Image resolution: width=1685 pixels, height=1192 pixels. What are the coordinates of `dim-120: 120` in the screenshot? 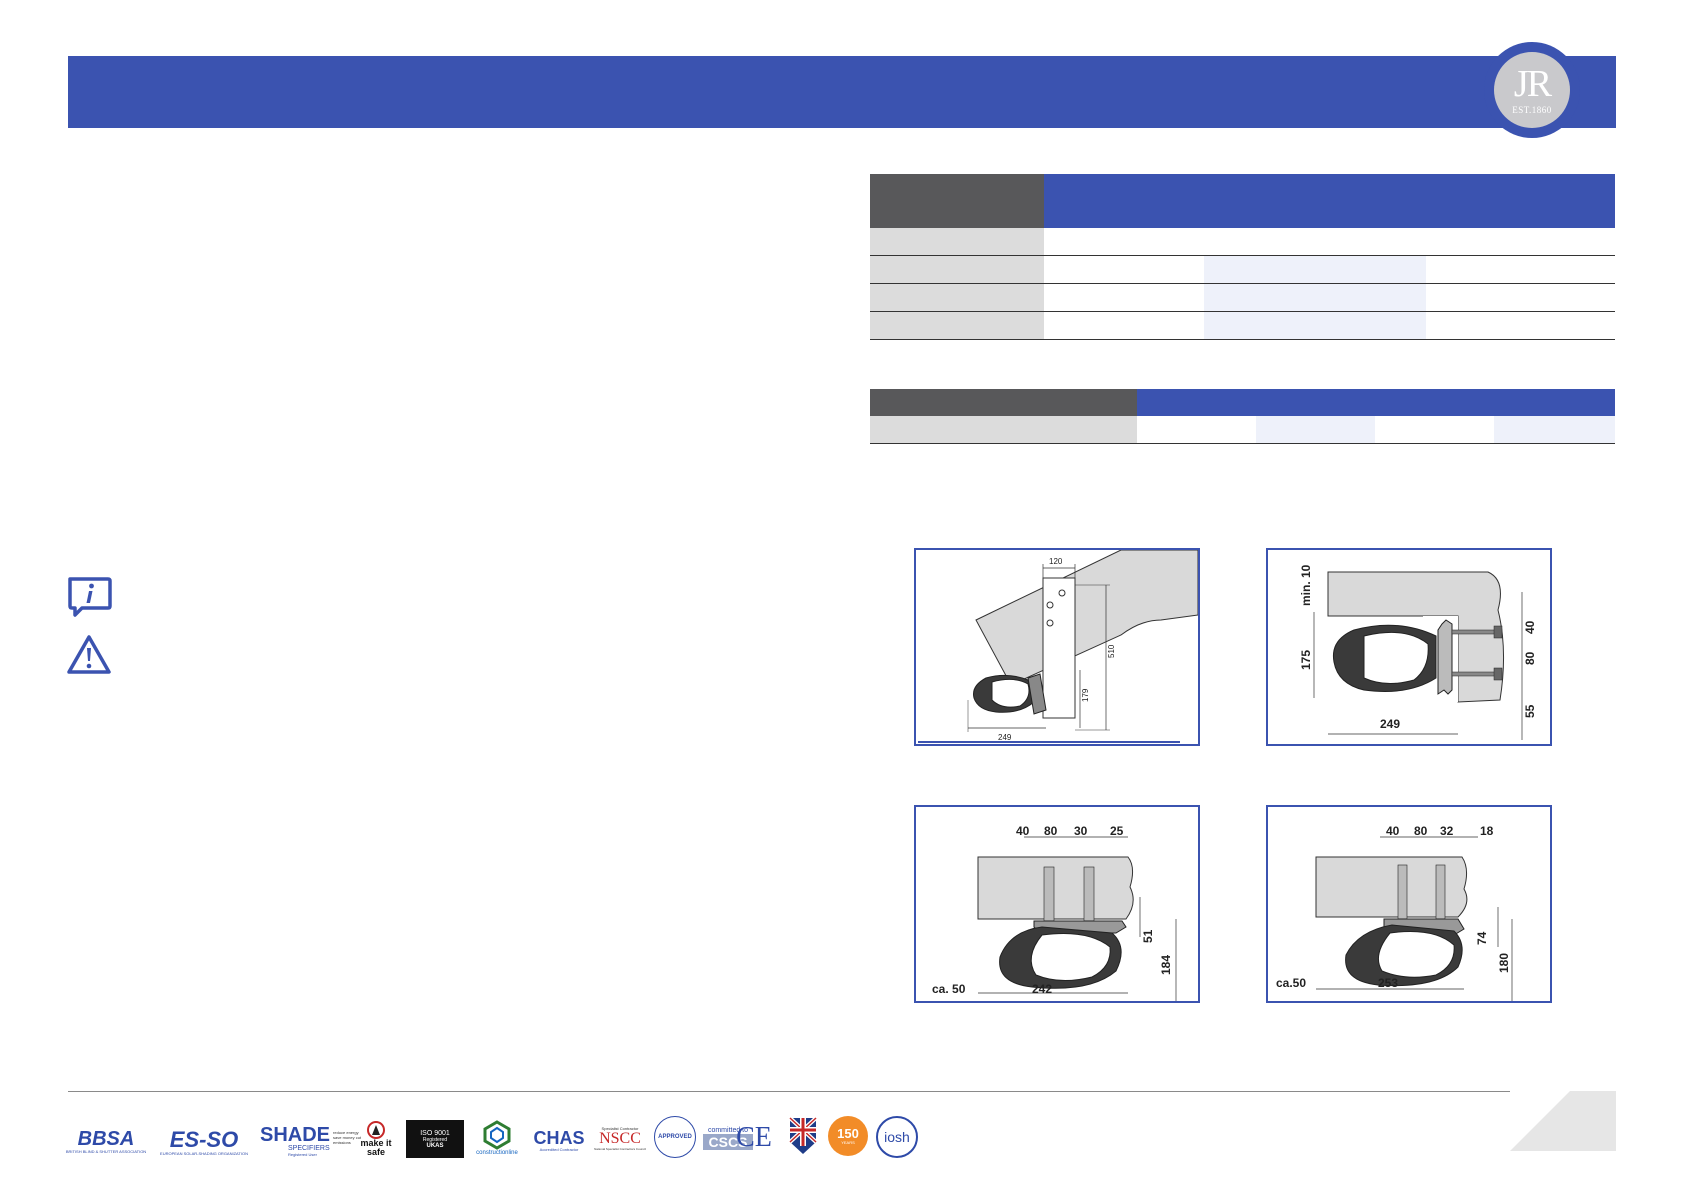 It's located at (1056, 561).